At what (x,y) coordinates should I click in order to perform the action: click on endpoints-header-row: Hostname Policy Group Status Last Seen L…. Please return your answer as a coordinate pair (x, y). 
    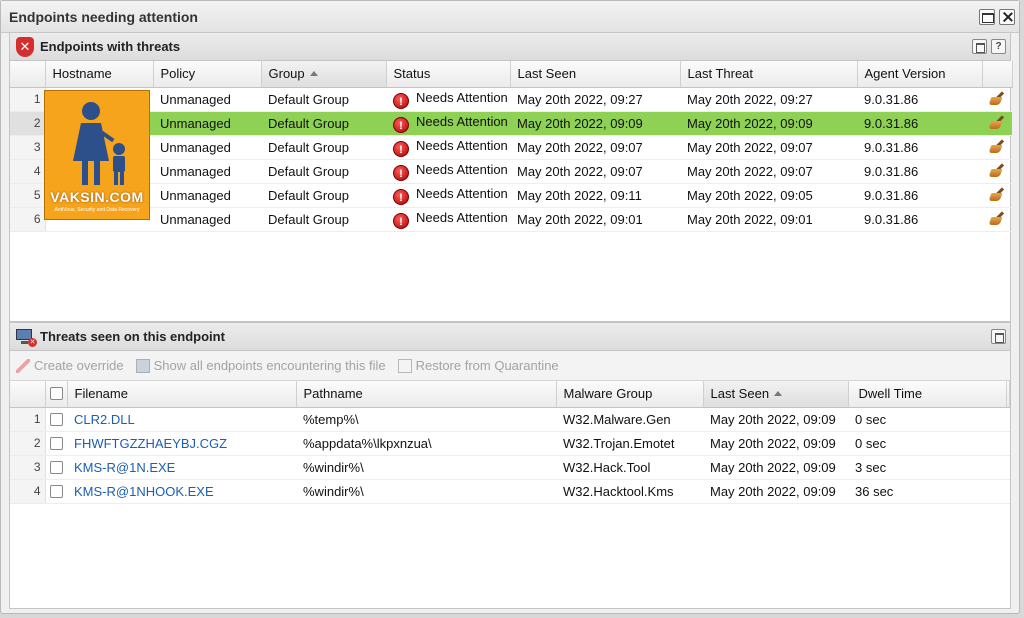
    Looking at the image, I should click on (511, 74).